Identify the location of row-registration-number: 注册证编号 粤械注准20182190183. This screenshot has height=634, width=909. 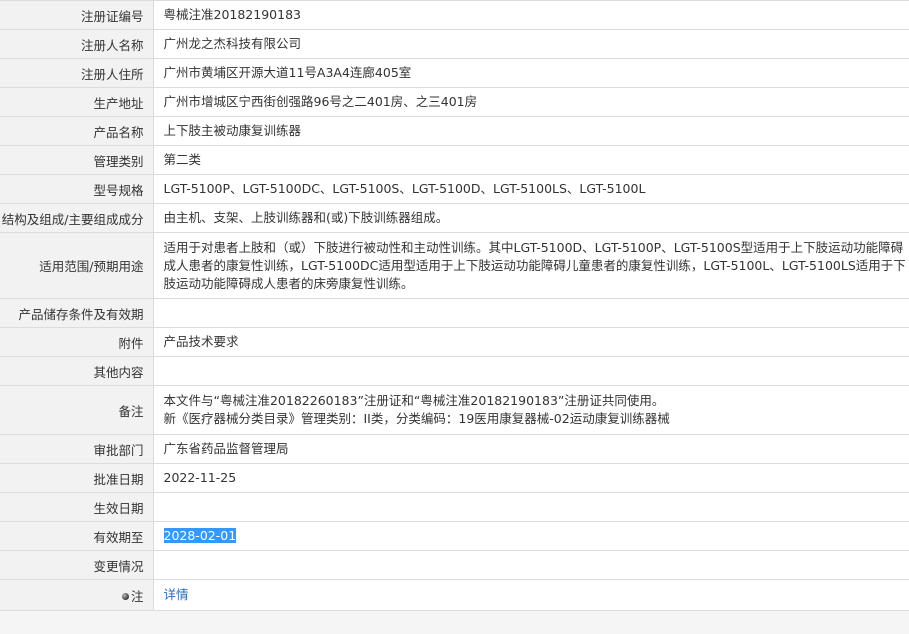
(454, 15).